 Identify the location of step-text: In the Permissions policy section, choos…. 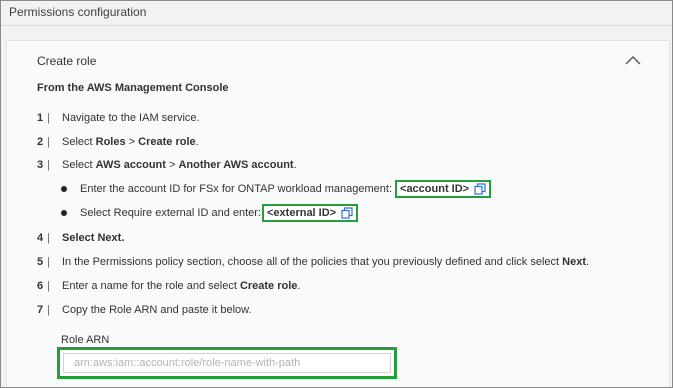
(312, 262).